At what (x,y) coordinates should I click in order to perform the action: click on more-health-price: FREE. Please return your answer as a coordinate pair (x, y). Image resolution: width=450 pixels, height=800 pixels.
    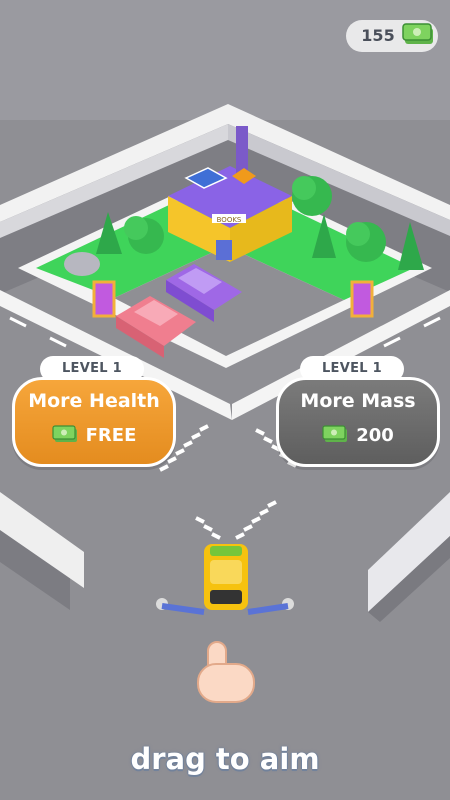
    Looking at the image, I should click on (94, 435).